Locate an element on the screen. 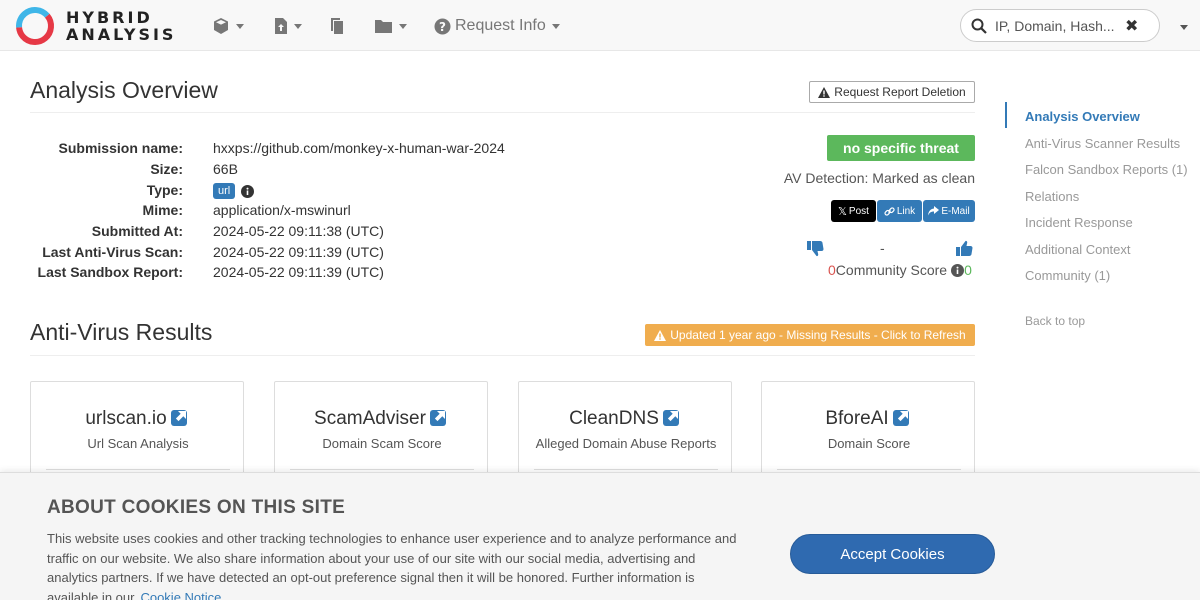 The width and height of the screenshot is (1200, 600). sidebar-item-back-to-top: Back to top is located at coordinates (1055, 321).